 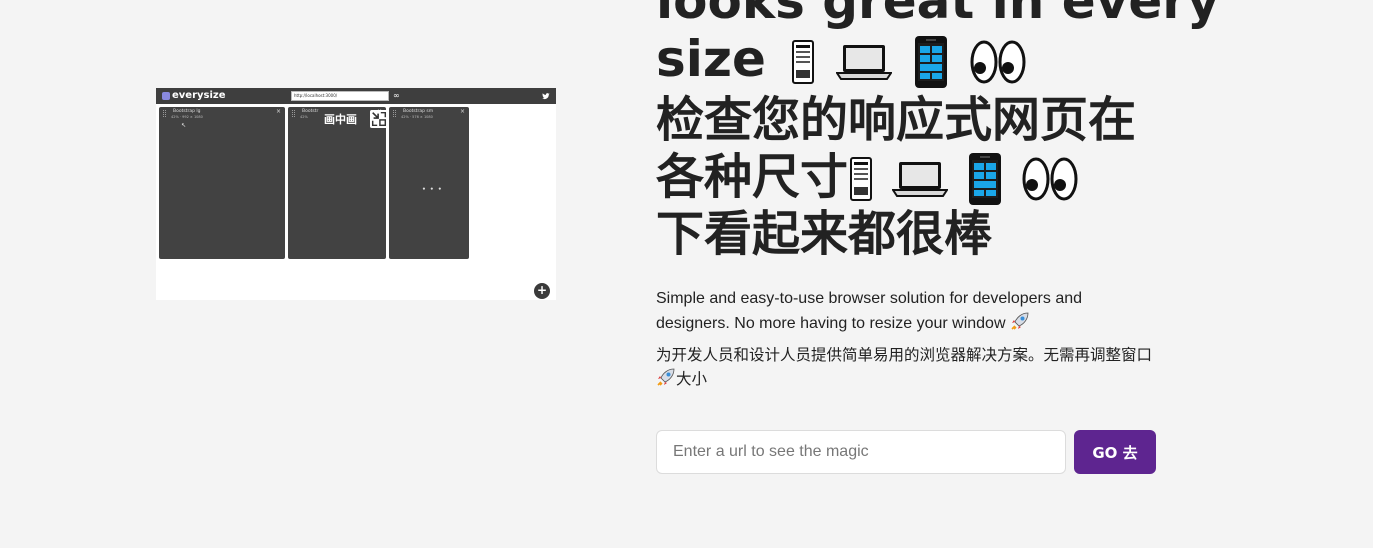 What do you see at coordinates (824, 234) in the screenshot?
I see `headline-zh-line-3: 下看起来都很棒` at bounding box center [824, 234].